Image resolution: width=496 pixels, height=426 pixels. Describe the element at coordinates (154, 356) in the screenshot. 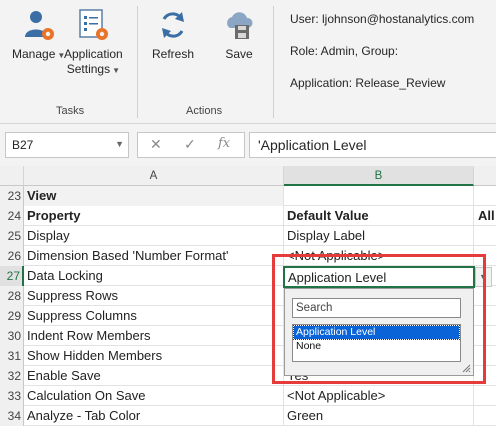

I see `cell-property: Show Hidden Members` at that location.